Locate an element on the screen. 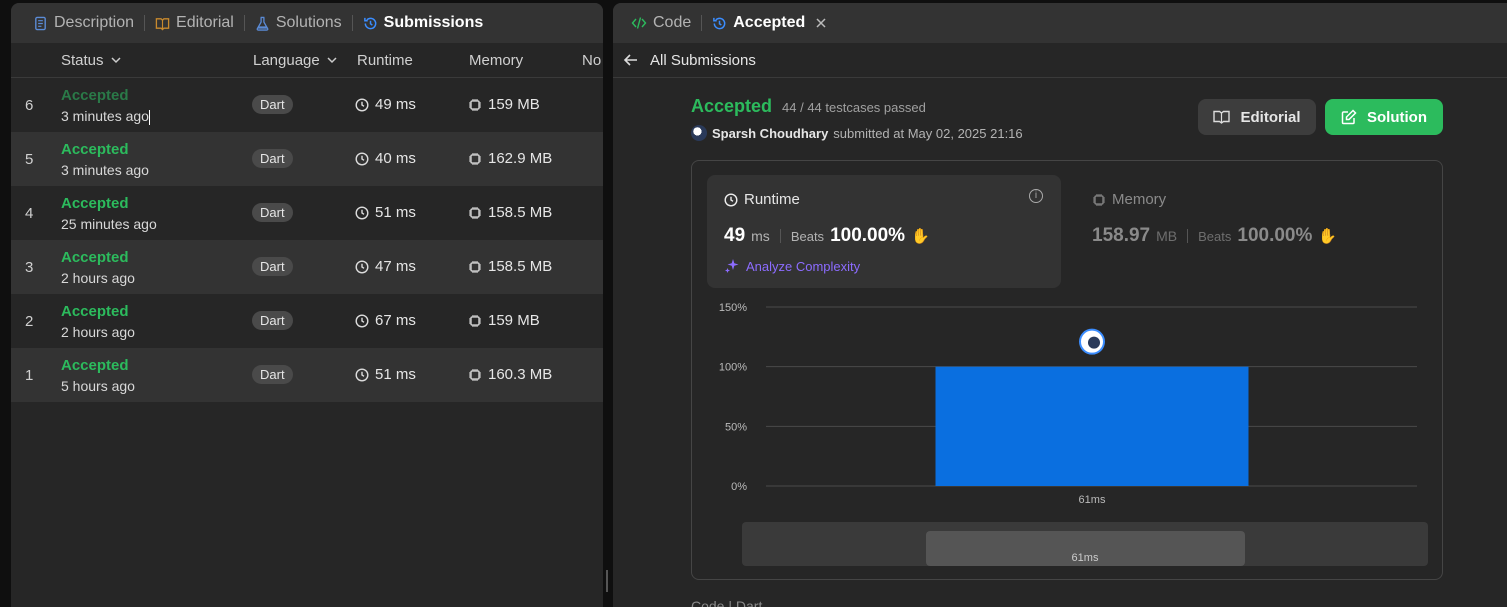 The height and width of the screenshot is (607, 1507). code-icon is located at coordinates (639, 23).